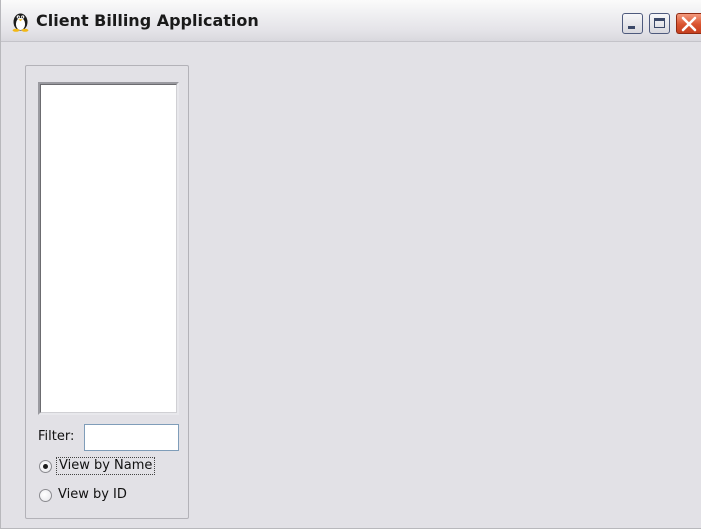 Image resolution: width=701 pixels, height=529 pixels. I want to click on minimize-button, so click(632, 23).